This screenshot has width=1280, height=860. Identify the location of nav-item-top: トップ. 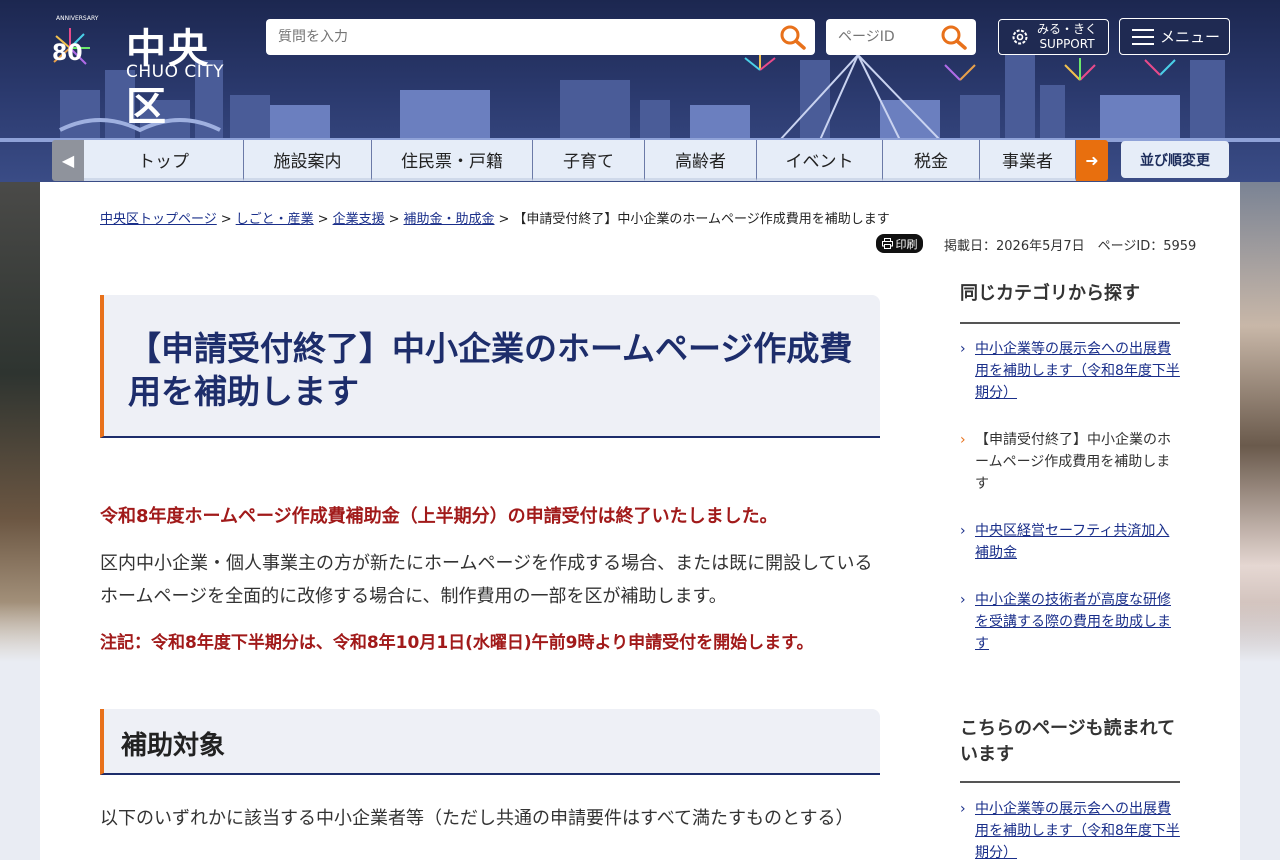
(164, 160).